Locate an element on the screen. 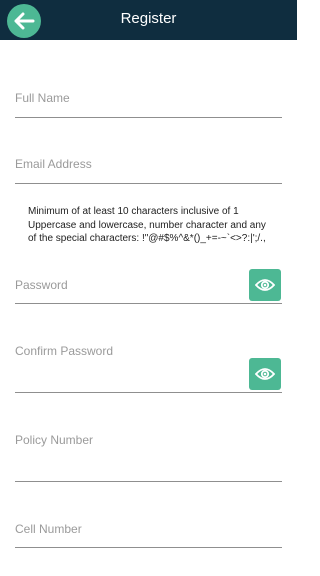 This screenshot has width=320, height=576. cell-number-field: Cell Number is located at coordinates (148, 529).